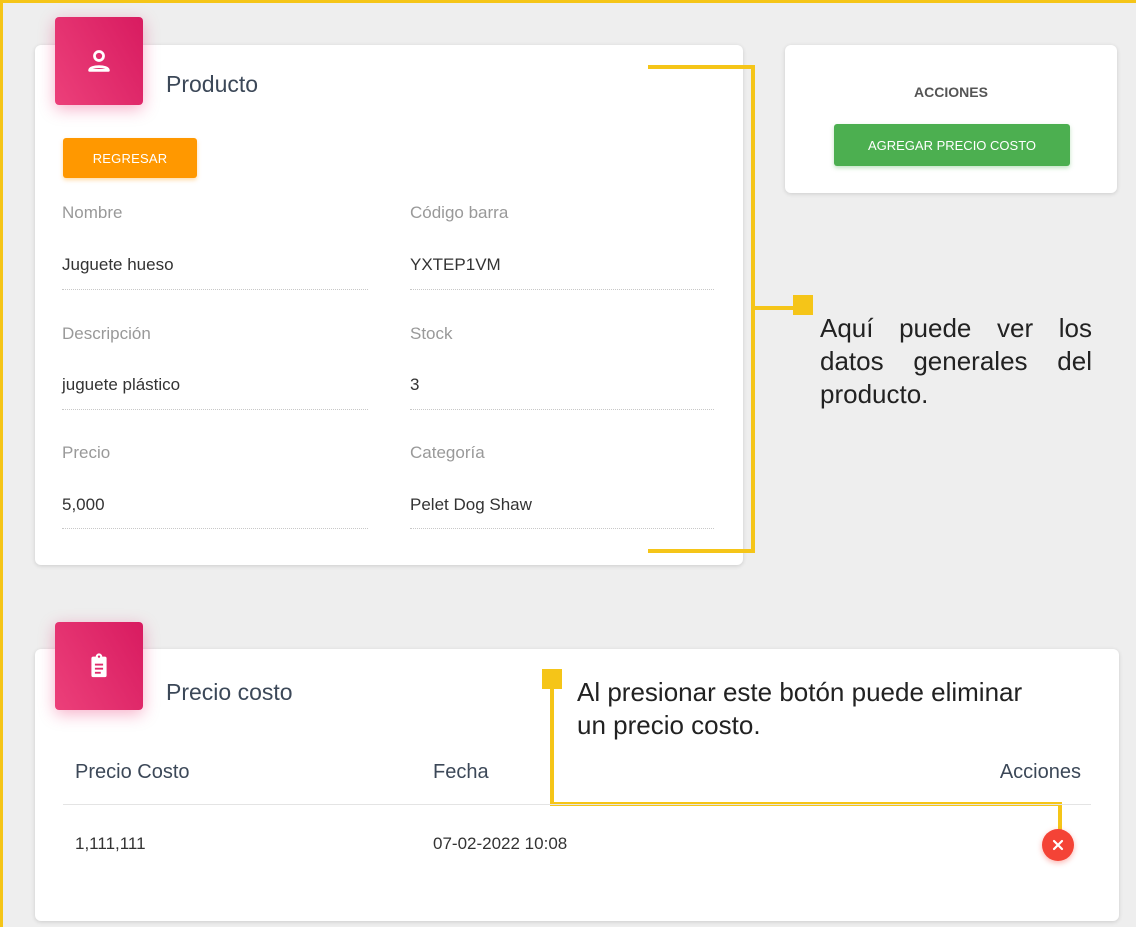 The width and height of the screenshot is (1136, 927). Describe the element at coordinates (1074, 361) in the screenshot. I see `annotation-word: del` at that location.